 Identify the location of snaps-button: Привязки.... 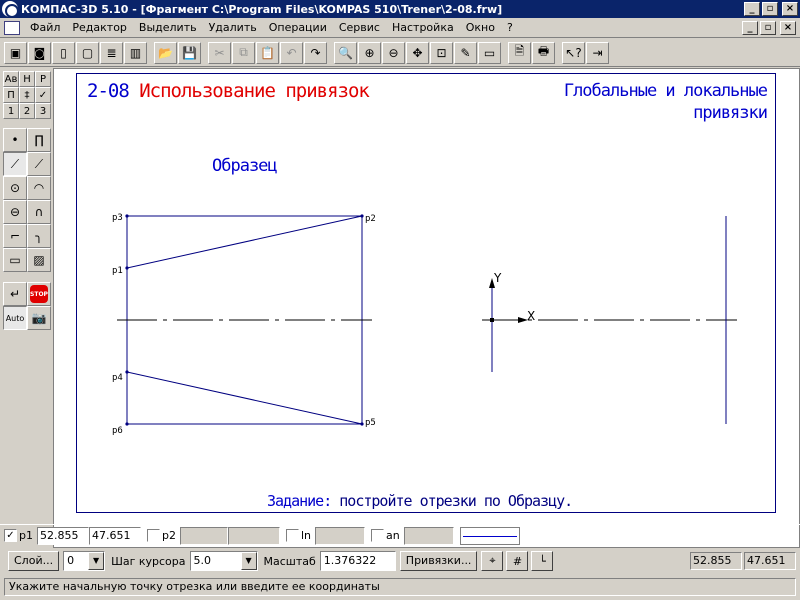
(438, 561).